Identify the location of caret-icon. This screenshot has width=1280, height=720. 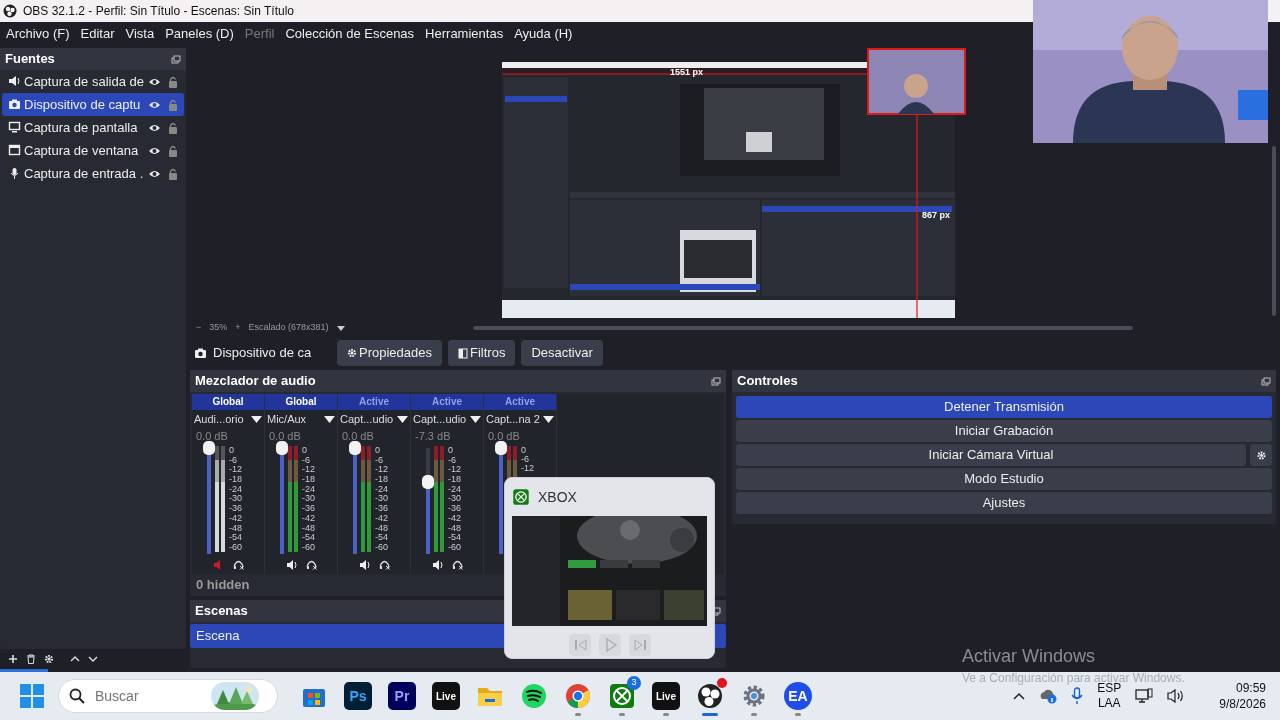
(340, 328).